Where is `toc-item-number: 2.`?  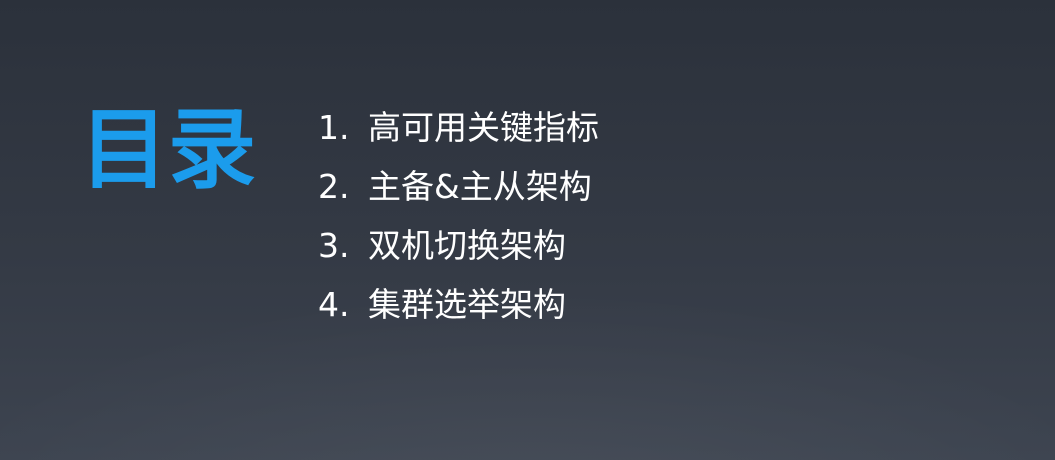
toc-item-number: 2. is located at coordinates (334, 186).